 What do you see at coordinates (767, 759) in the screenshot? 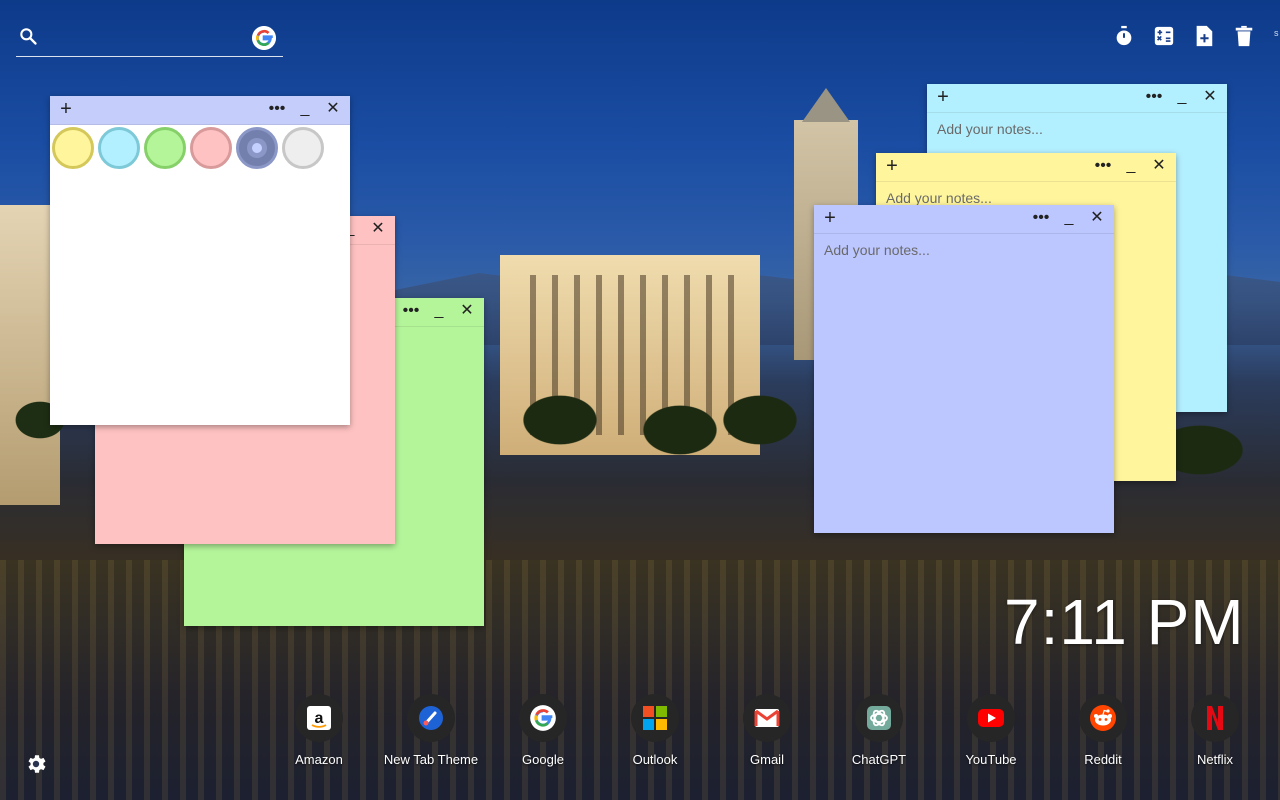
I see `shortcut-label: Gmail` at bounding box center [767, 759].